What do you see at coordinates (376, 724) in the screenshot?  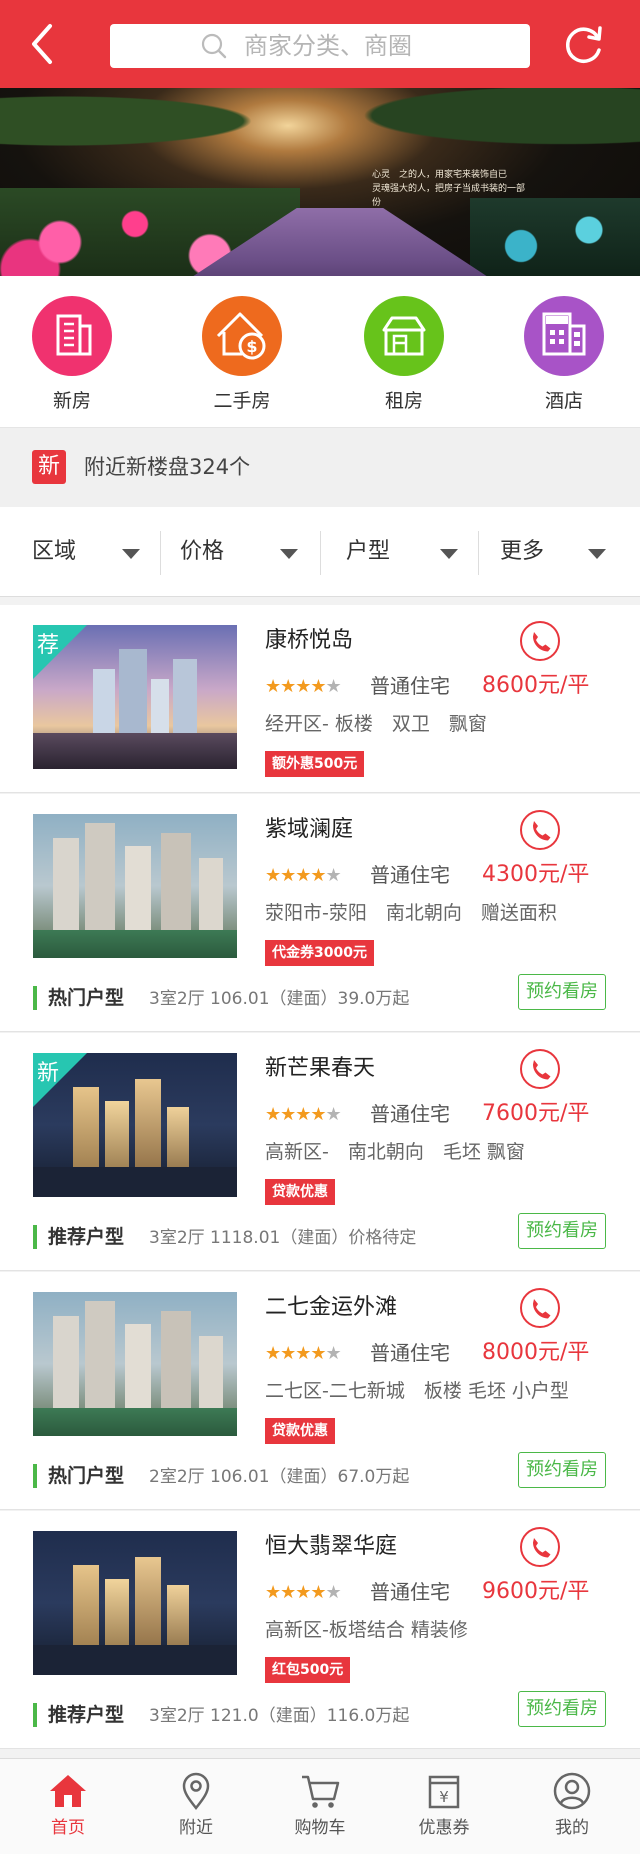 I see `listing-tags: 经开区- 板楼 双卫 飘窗` at bounding box center [376, 724].